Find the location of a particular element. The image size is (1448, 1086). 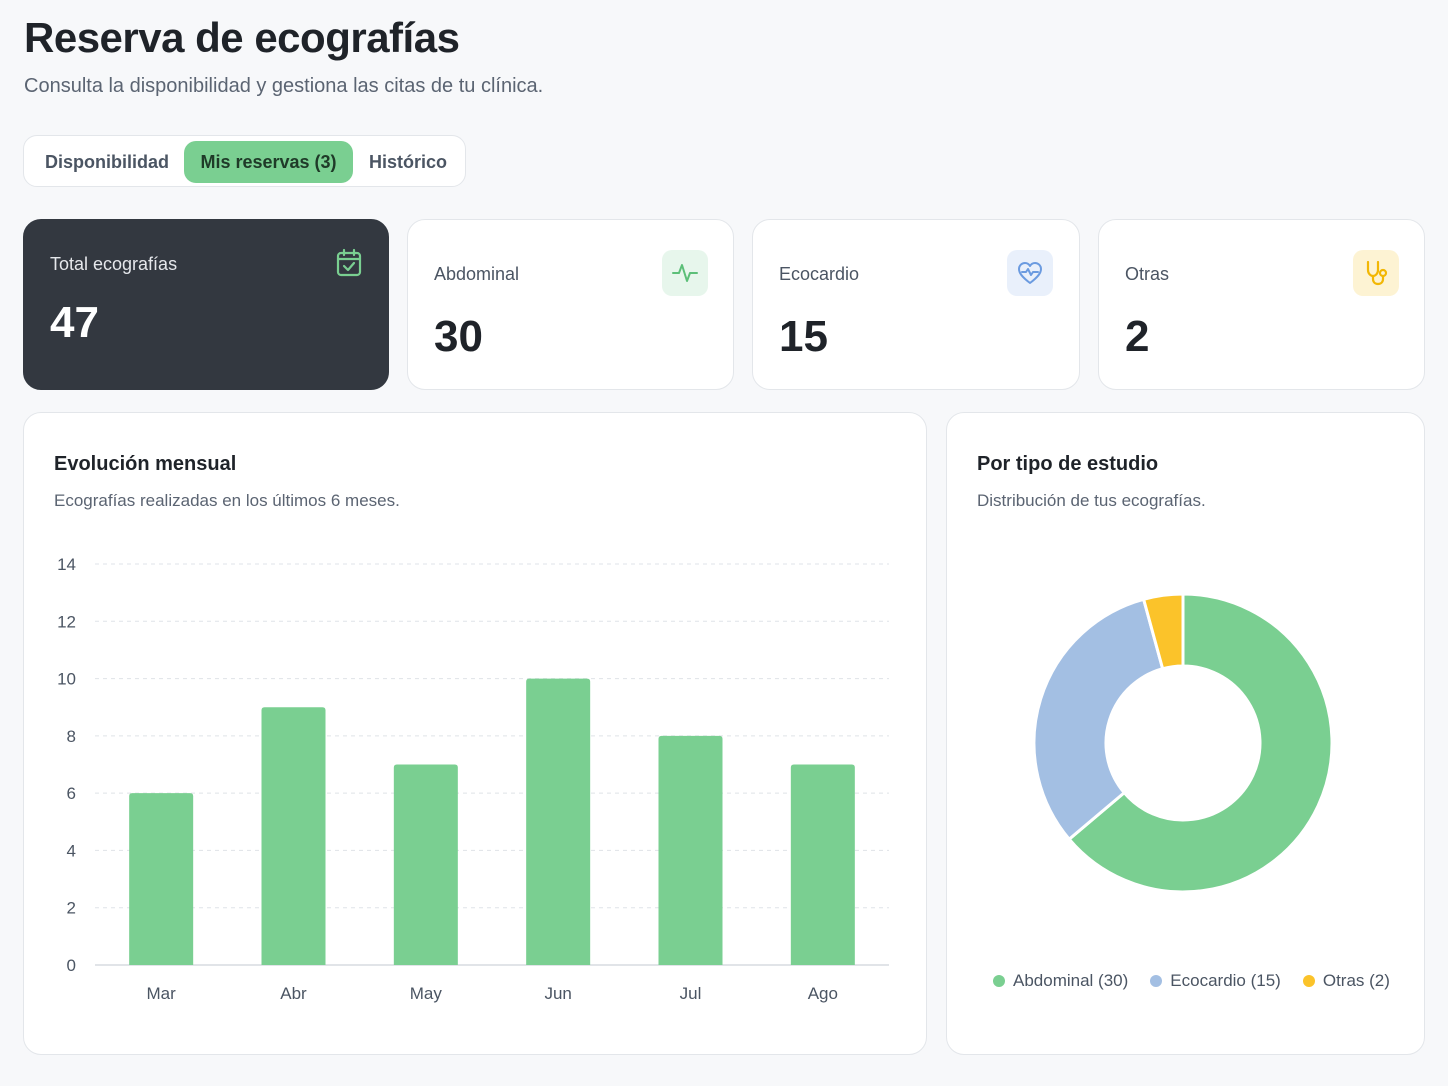

bar-jul is located at coordinates (690, 850).